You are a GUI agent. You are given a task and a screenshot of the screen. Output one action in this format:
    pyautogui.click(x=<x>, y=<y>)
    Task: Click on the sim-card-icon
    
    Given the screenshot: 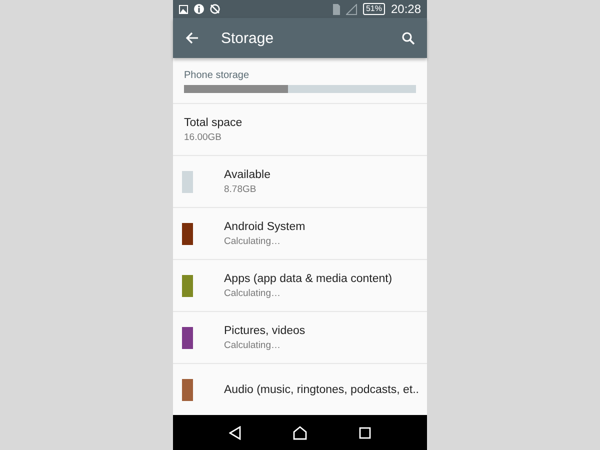 What is the action you would take?
    pyautogui.click(x=336, y=9)
    